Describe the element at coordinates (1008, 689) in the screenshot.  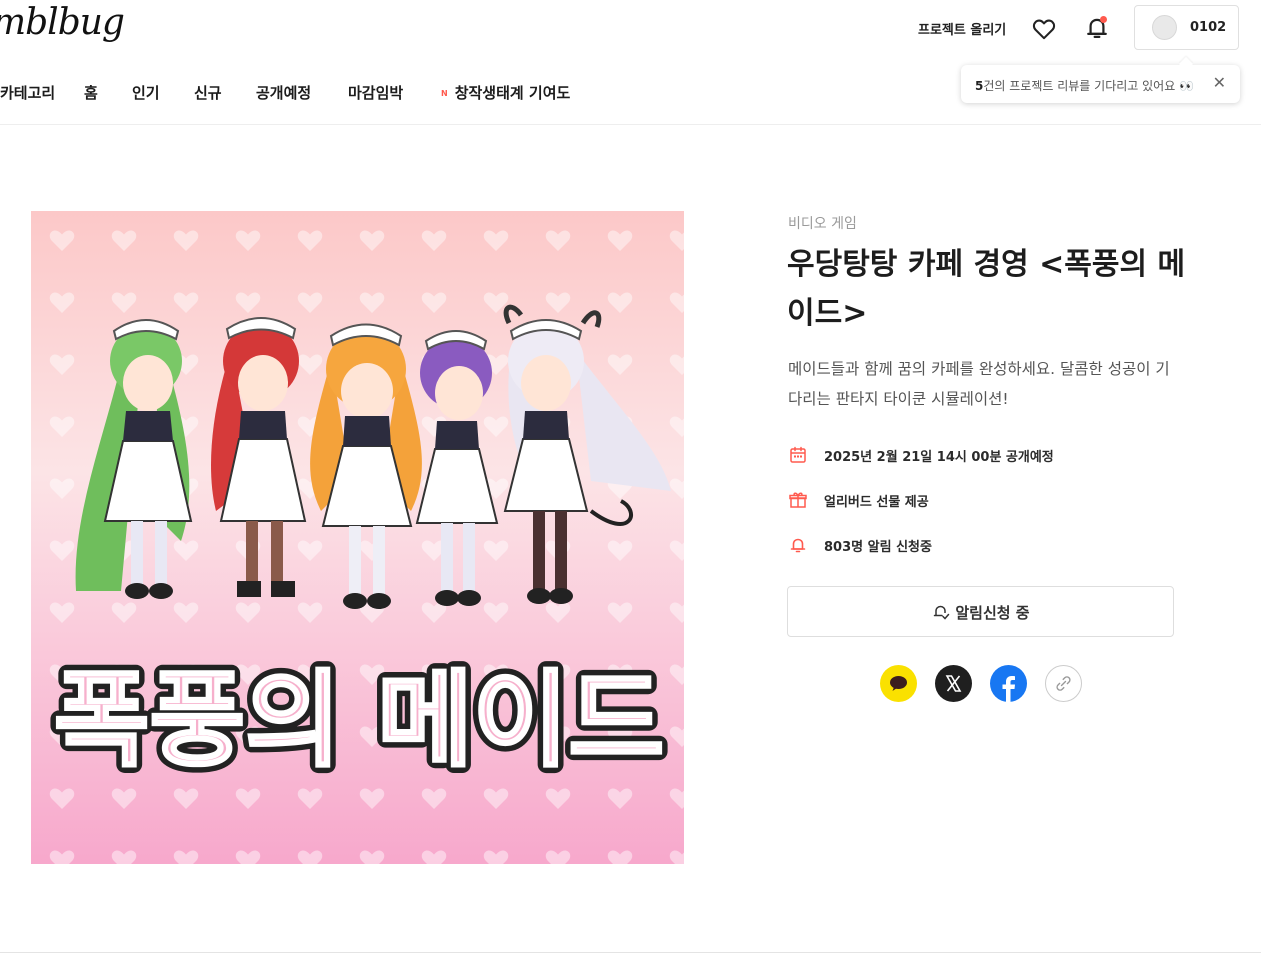
I see `facebook-icon` at that location.